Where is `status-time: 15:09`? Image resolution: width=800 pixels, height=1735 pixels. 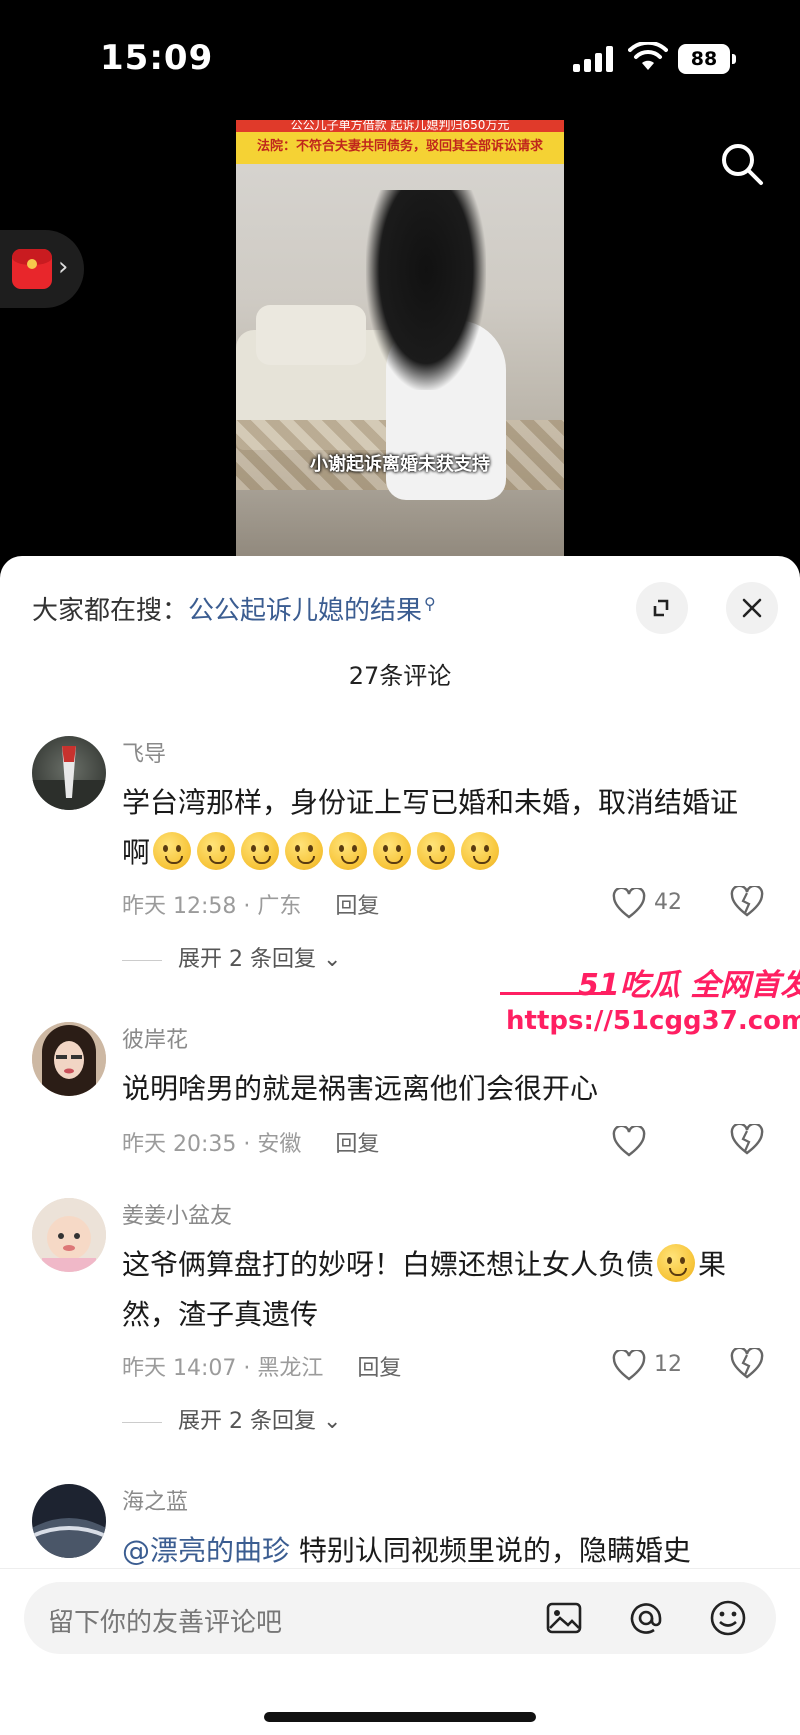 status-time: 15:09 is located at coordinates (157, 58).